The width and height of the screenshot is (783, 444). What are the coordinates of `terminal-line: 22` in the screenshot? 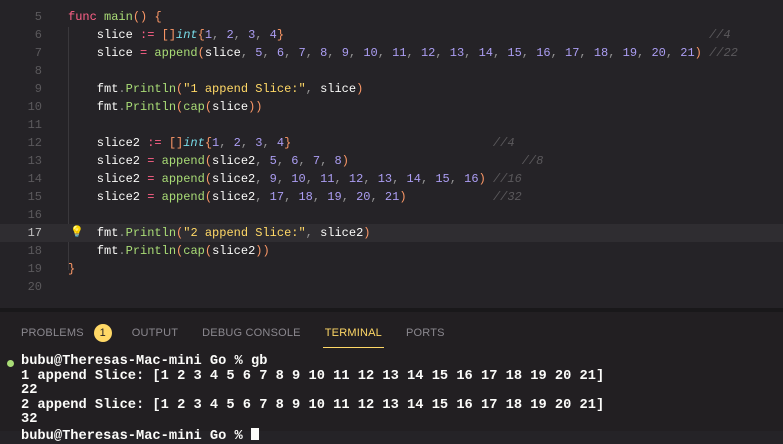 It's located at (312, 391).